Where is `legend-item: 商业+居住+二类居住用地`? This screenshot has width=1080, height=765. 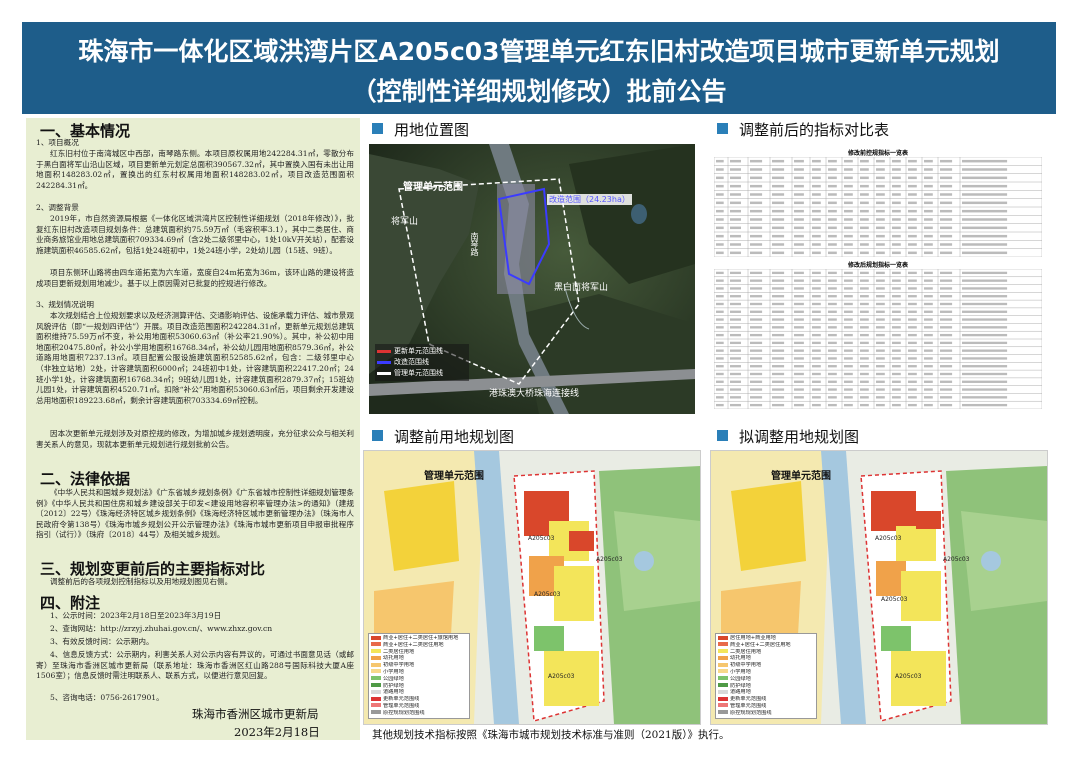 legend-item: 商业+居住+二类居住用地 is located at coordinates (766, 645).